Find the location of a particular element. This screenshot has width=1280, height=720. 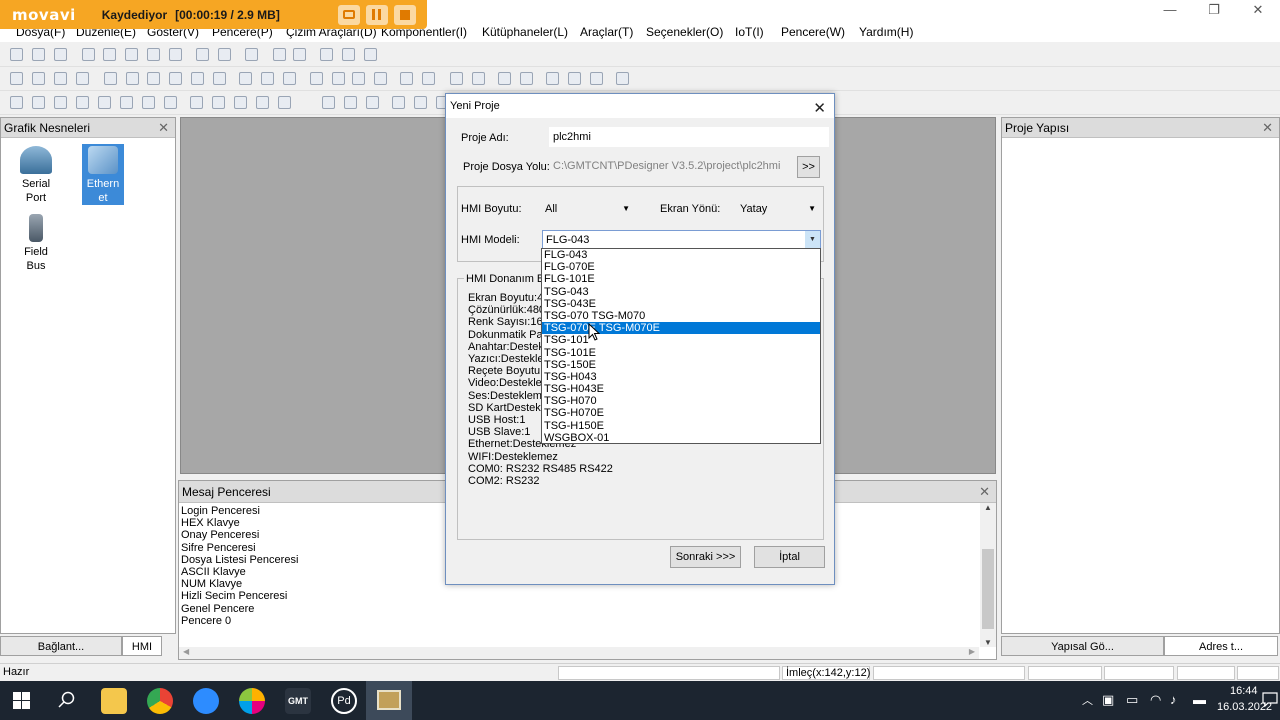

browse-button: >> is located at coordinates (808, 167).